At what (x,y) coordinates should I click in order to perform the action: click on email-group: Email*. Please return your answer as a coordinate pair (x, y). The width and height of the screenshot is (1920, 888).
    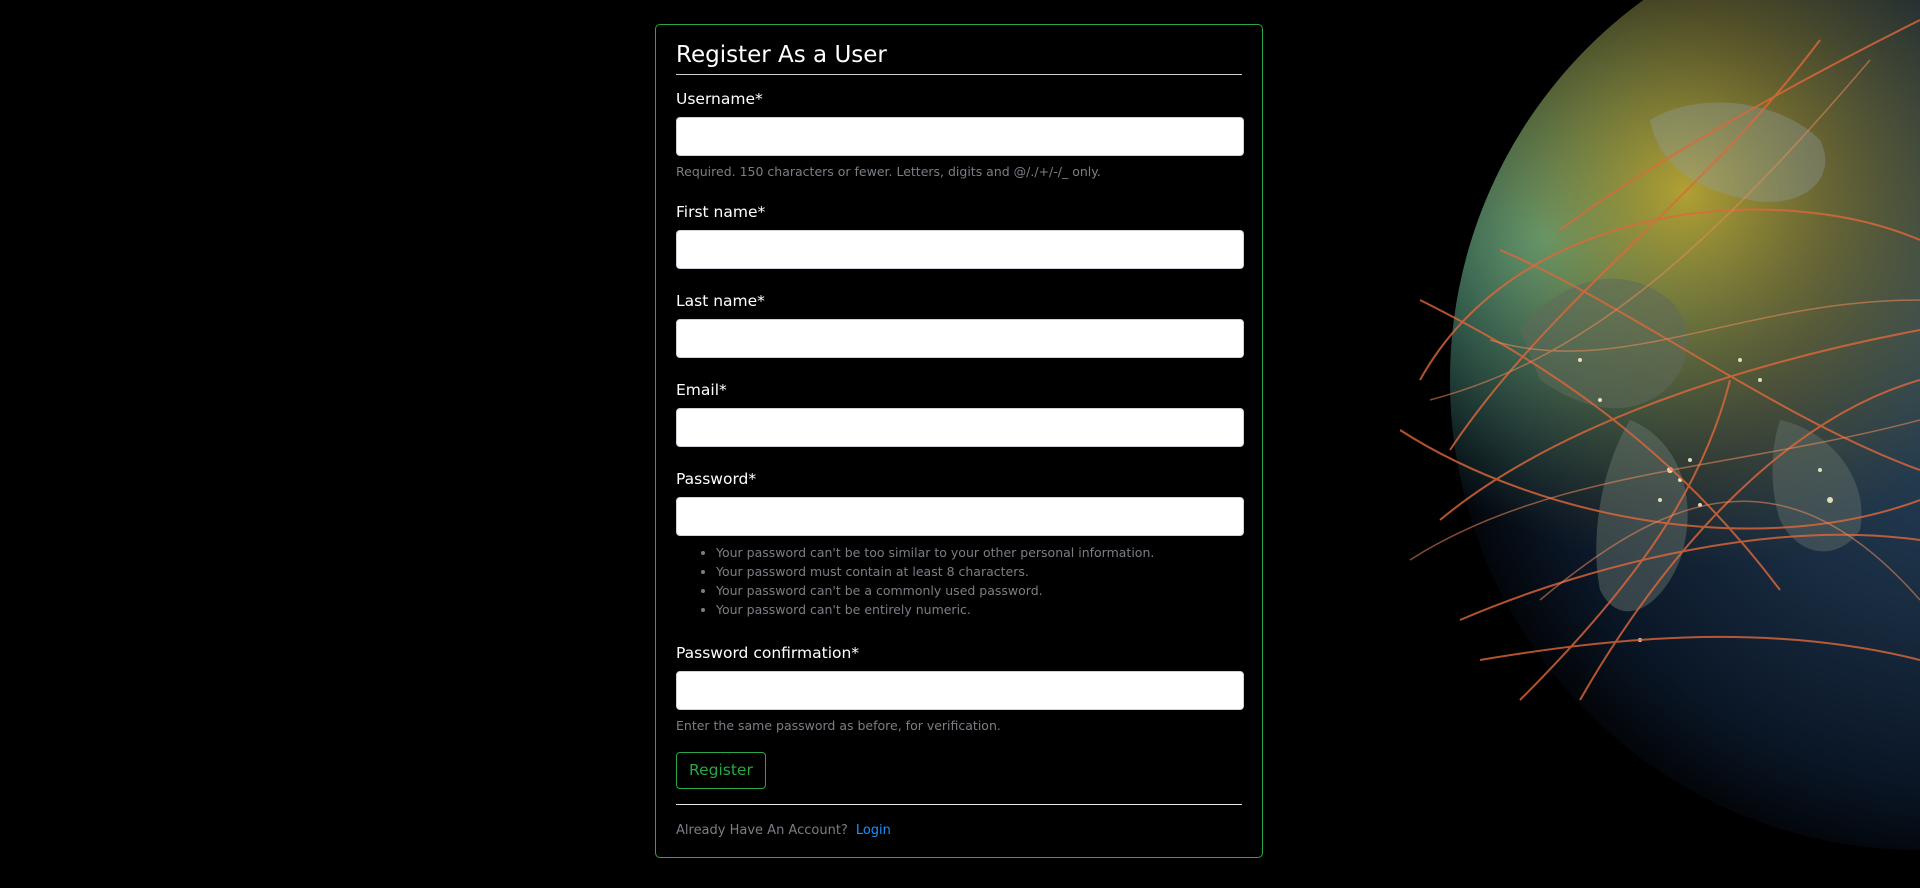
    Looking at the image, I should click on (960, 413).